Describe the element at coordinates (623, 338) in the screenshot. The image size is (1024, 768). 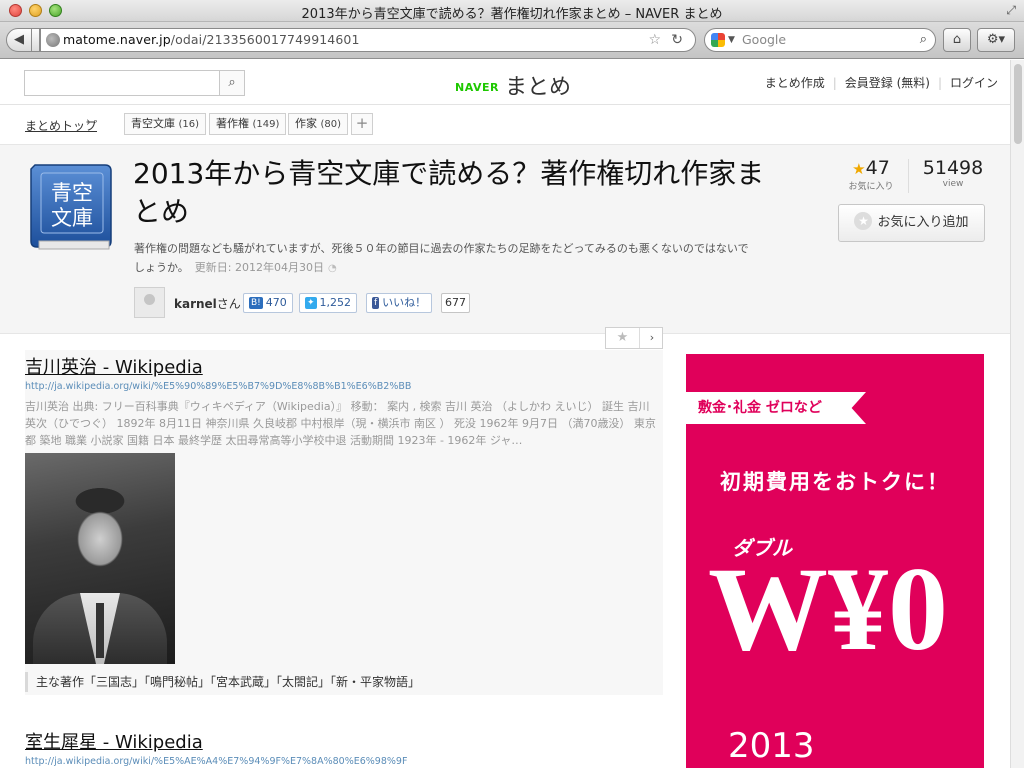
I see `item-favorite-star-icon: ★` at that location.